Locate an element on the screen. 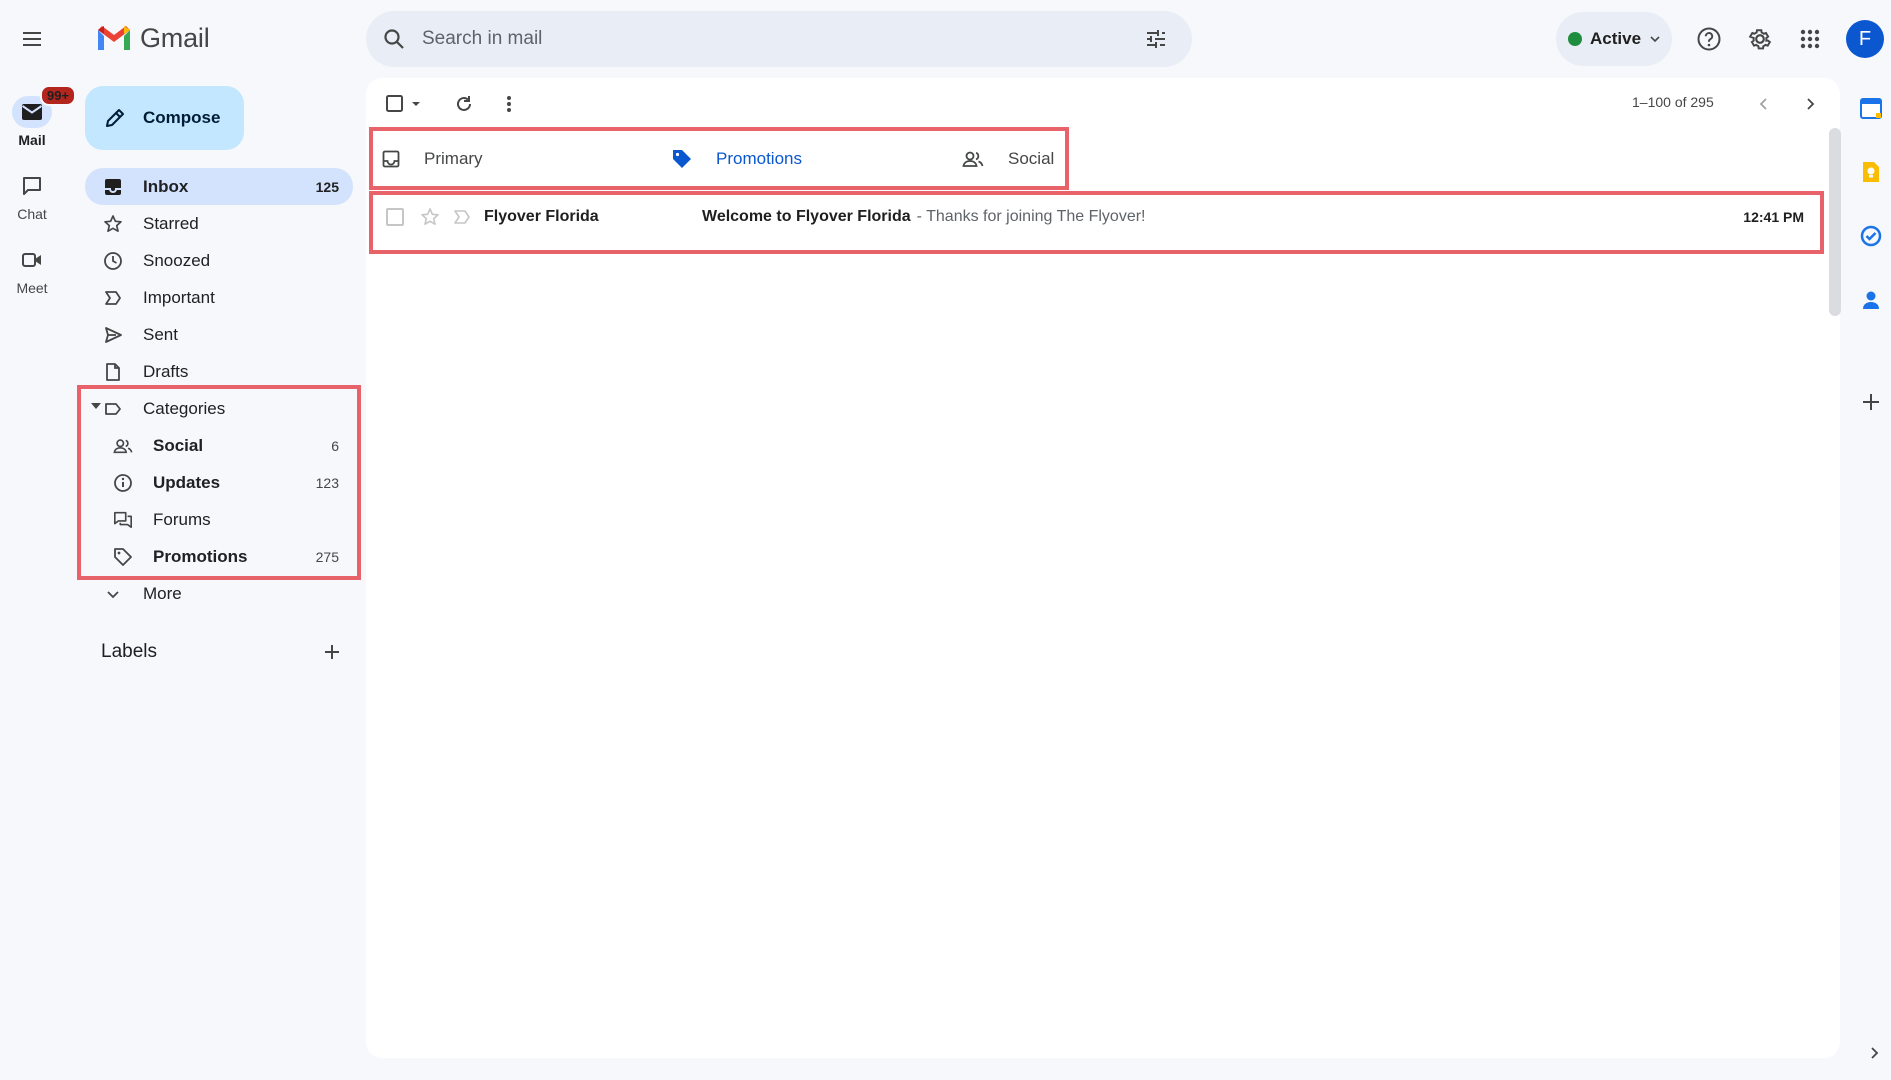  nav-item-starred: Starred is located at coordinates (219, 223).